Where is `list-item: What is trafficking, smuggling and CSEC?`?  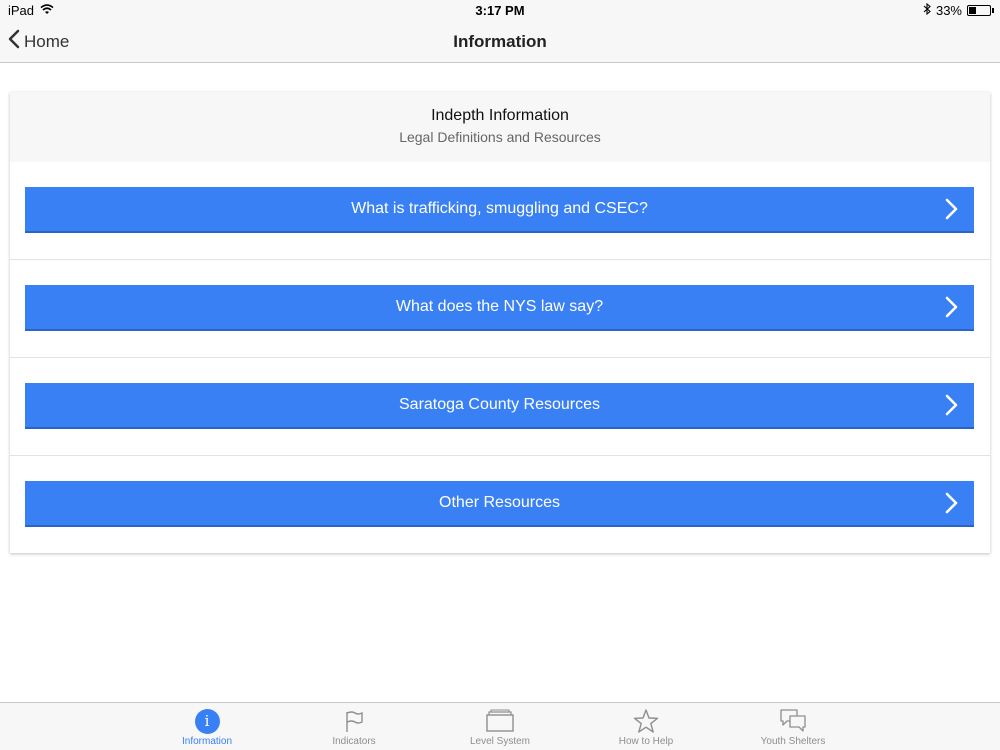 list-item: What is trafficking, smuggling and CSEC? is located at coordinates (500, 211).